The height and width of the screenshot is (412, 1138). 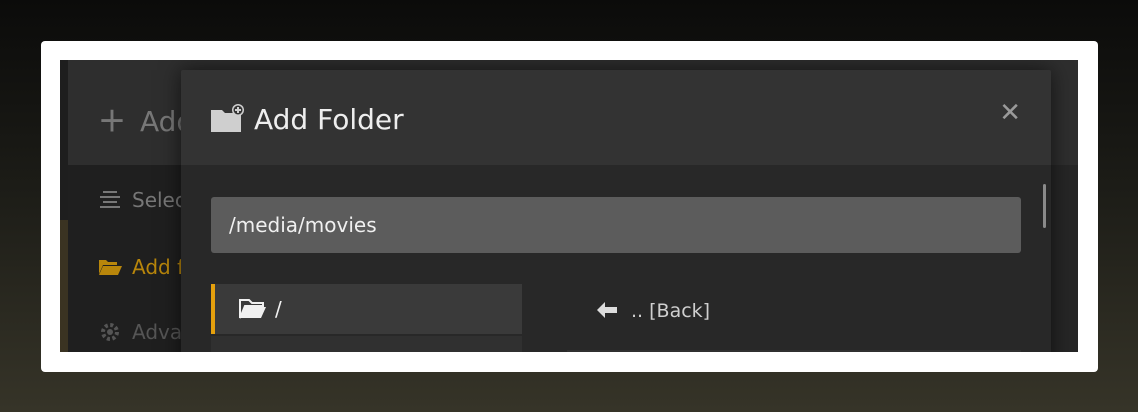 I want to click on sidebar-item-select: Selec, so click(x=142, y=200).